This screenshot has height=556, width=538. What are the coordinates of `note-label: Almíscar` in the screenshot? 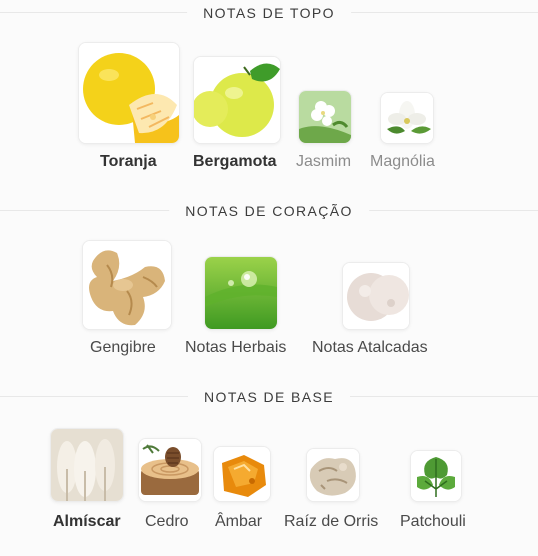 It's located at (87, 521).